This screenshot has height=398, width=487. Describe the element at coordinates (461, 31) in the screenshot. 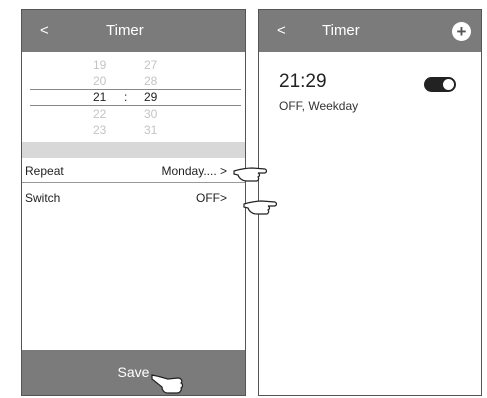

I see `add-timer-button: +` at that location.